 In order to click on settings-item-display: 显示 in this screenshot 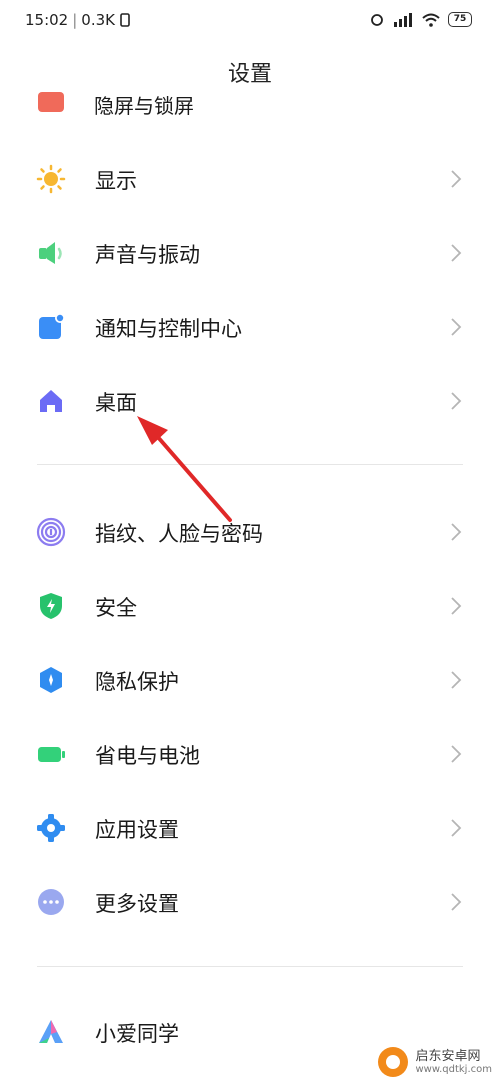, I will do `click(250, 178)`.